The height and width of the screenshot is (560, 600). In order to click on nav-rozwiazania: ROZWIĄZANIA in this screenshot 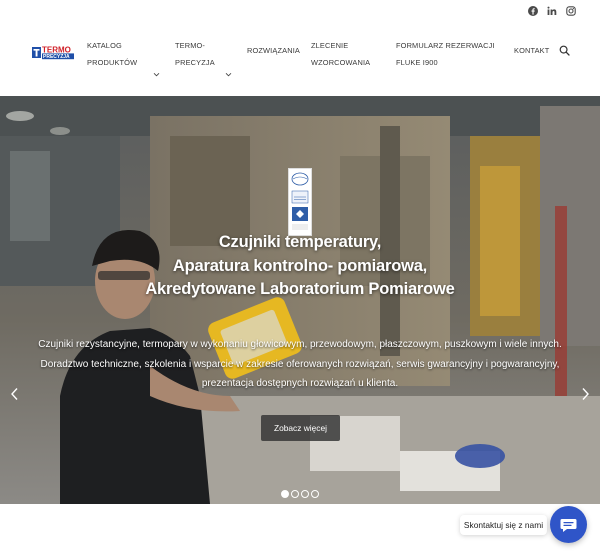, I will do `click(273, 50)`.